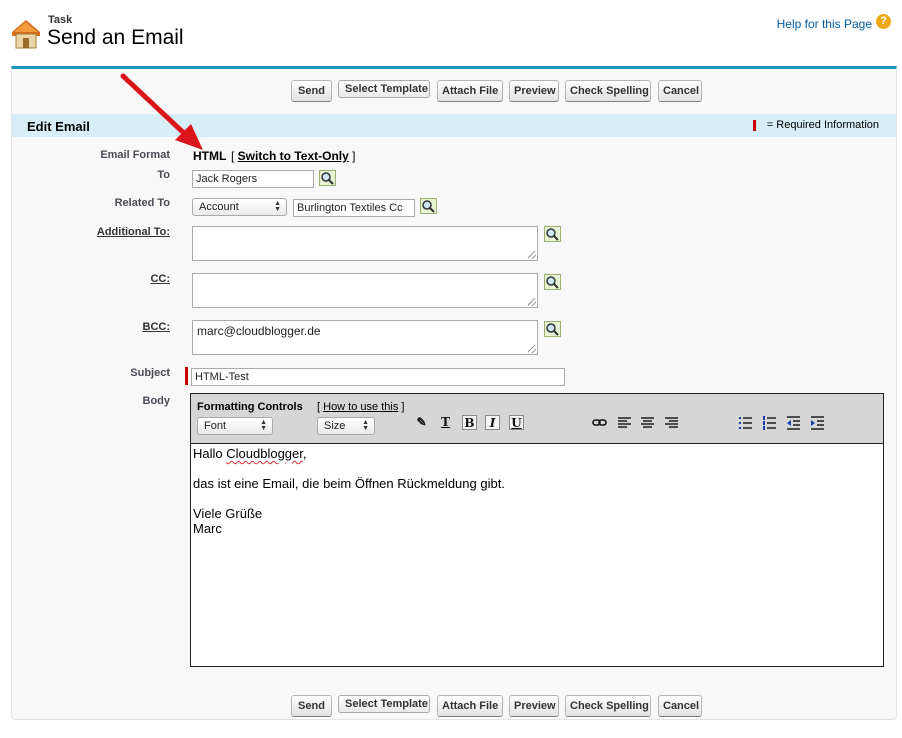 The width and height of the screenshot is (902, 738). Describe the element at coordinates (161, 111) in the screenshot. I see `annotation-arrow-icon` at that location.